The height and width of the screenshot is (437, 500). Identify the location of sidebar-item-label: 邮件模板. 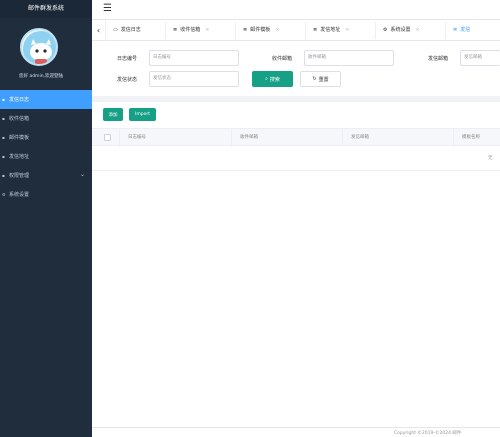
(19, 138).